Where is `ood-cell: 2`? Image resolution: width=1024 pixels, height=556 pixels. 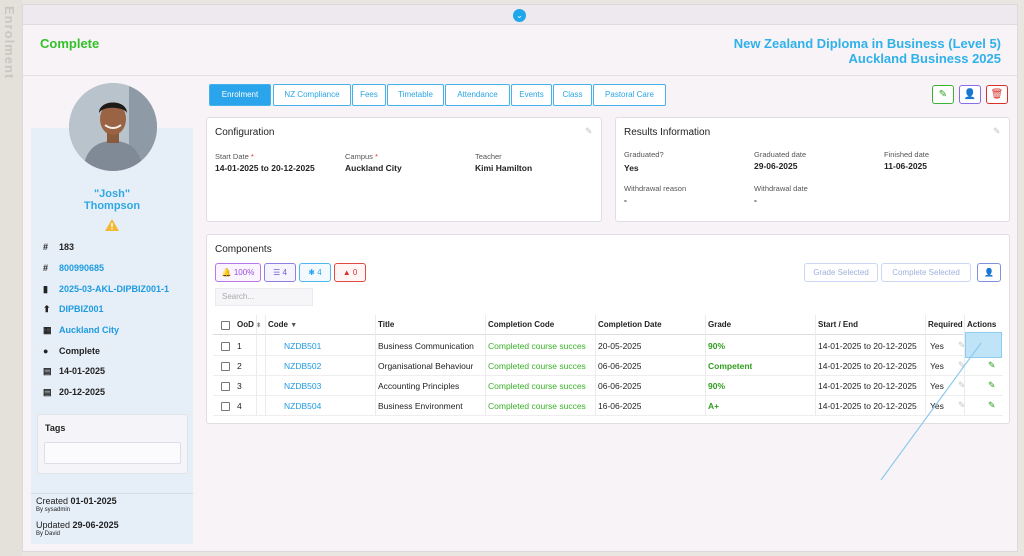 ood-cell: 2 is located at coordinates (239, 366).